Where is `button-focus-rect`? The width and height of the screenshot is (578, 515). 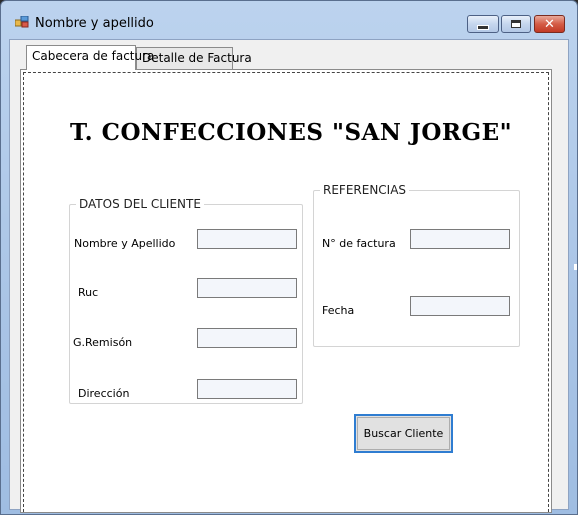 button-focus-rect is located at coordinates (403, 433).